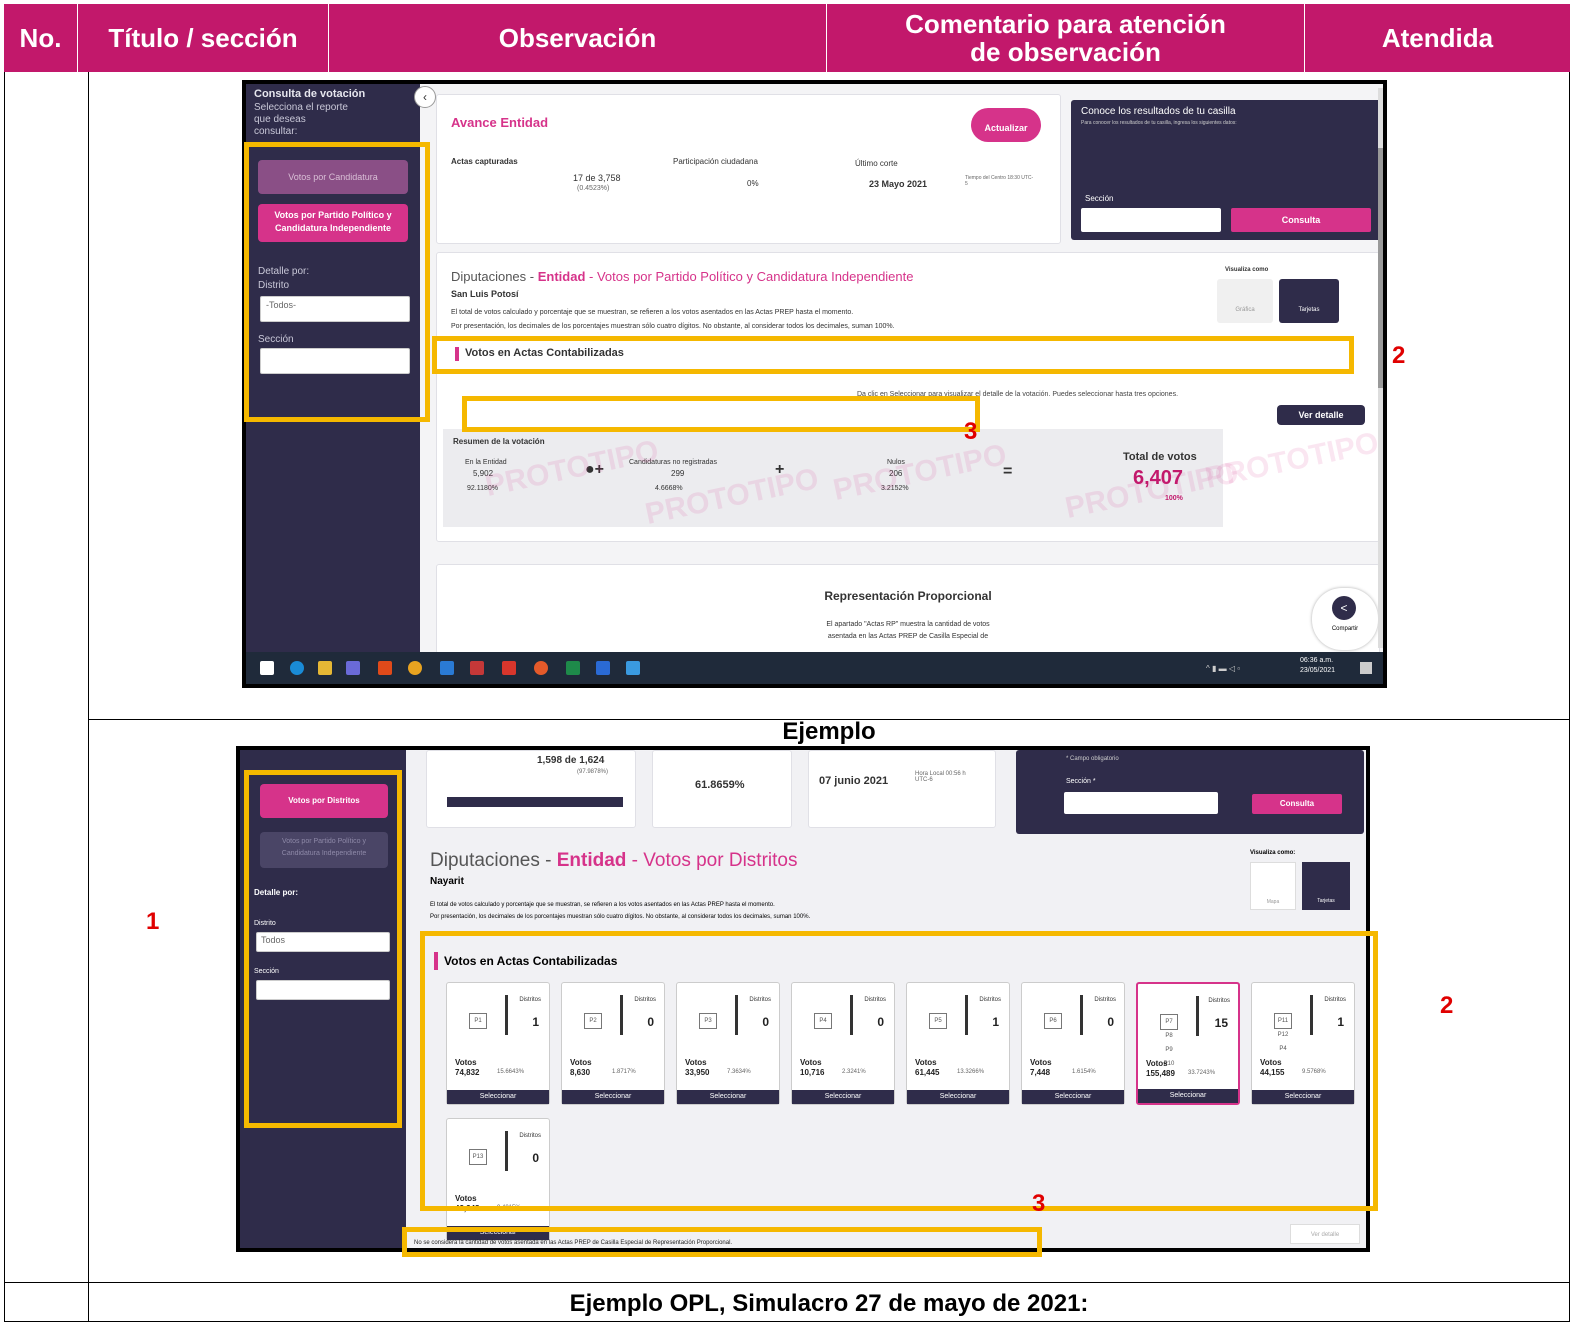 The image size is (1578, 1322). What do you see at coordinates (267, 668) in the screenshot?
I see `windows-start-icon` at bounding box center [267, 668].